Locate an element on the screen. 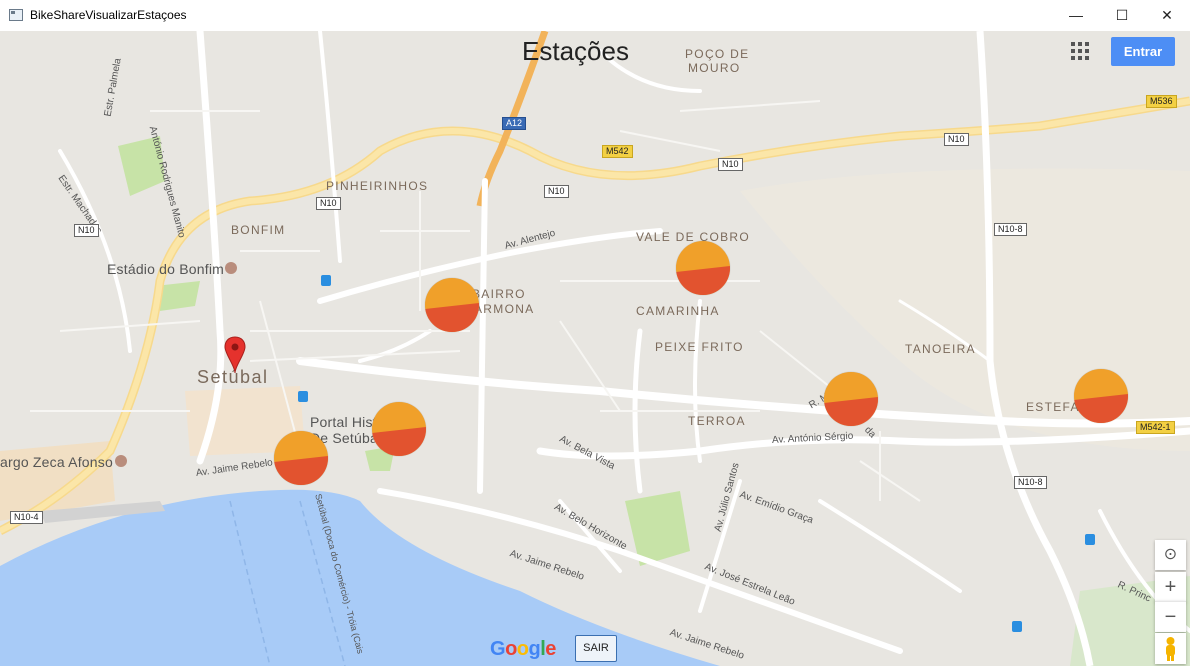 The image size is (1190, 666). road-shield-m536: M536 is located at coordinates (1161, 101).